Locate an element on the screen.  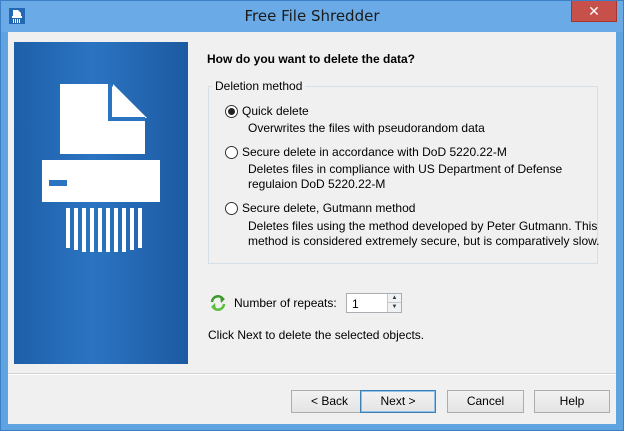
divider is located at coordinates (312, 374).